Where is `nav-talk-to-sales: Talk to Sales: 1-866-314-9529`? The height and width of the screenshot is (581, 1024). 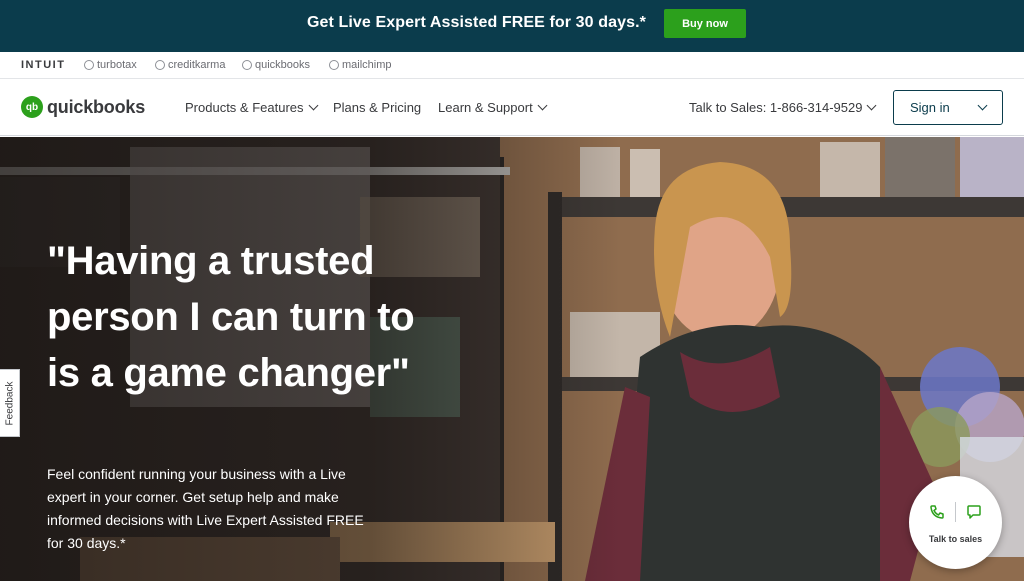
nav-talk-to-sales: Talk to Sales: 1-866-314-9529 is located at coordinates (783, 107).